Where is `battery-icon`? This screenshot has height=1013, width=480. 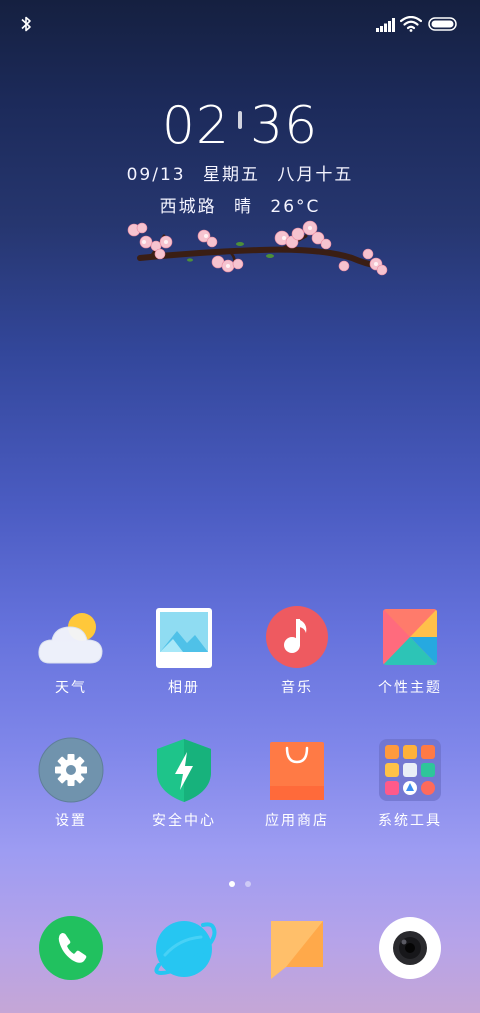
battery-icon is located at coordinates (442, 24).